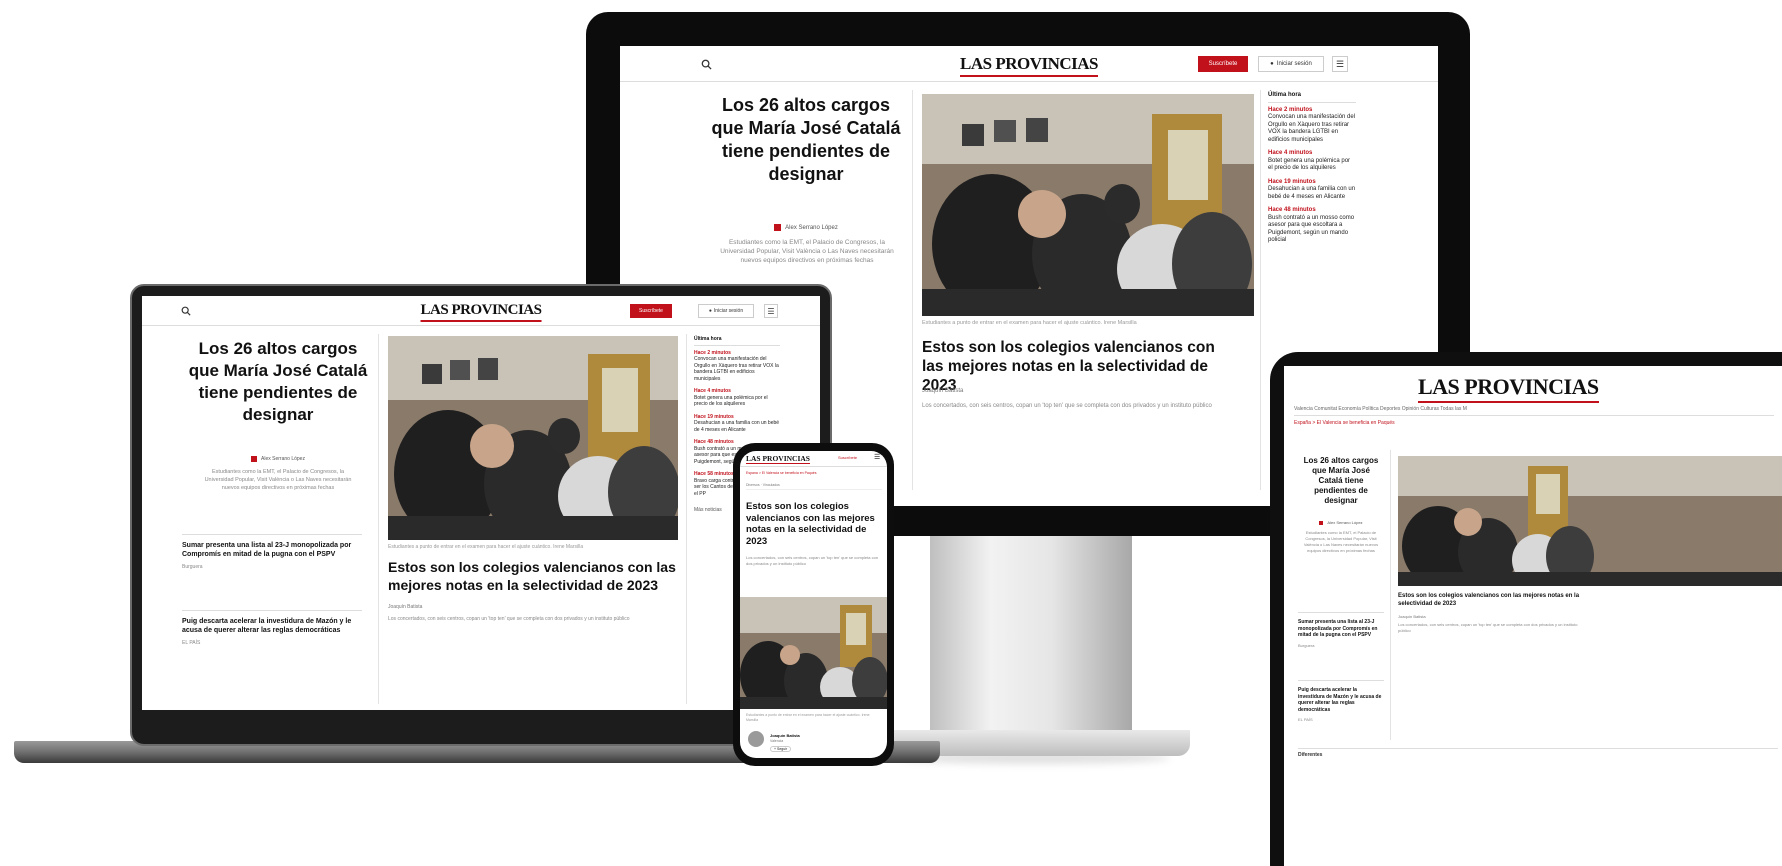 This screenshot has width=1782, height=866. What do you see at coordinates (192, 567) in the screenshot?
I see `secondary-byline: Burguera` at bounding box center [192, 567].